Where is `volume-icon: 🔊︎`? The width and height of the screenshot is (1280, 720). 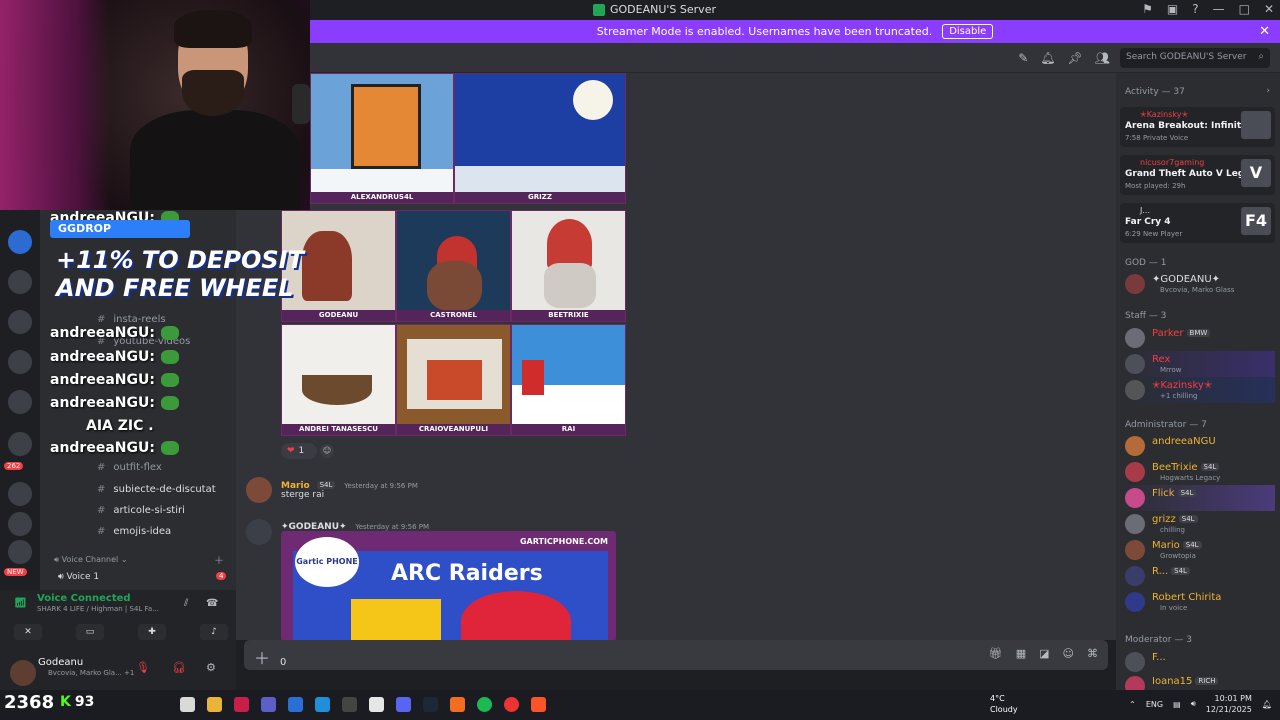
volume-icon: 🔊︎ is located at coordinates (1193, 704).